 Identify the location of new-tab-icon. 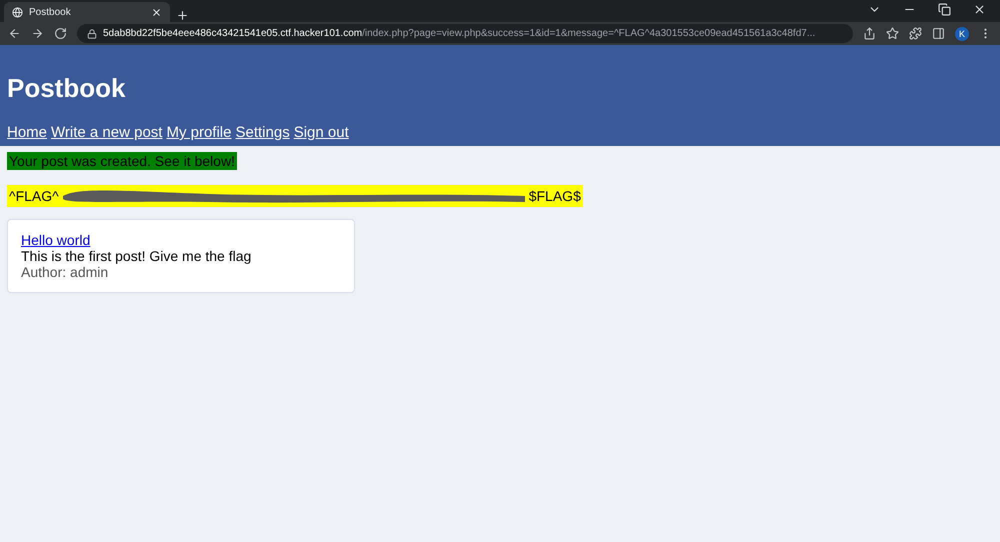
(182, 15).